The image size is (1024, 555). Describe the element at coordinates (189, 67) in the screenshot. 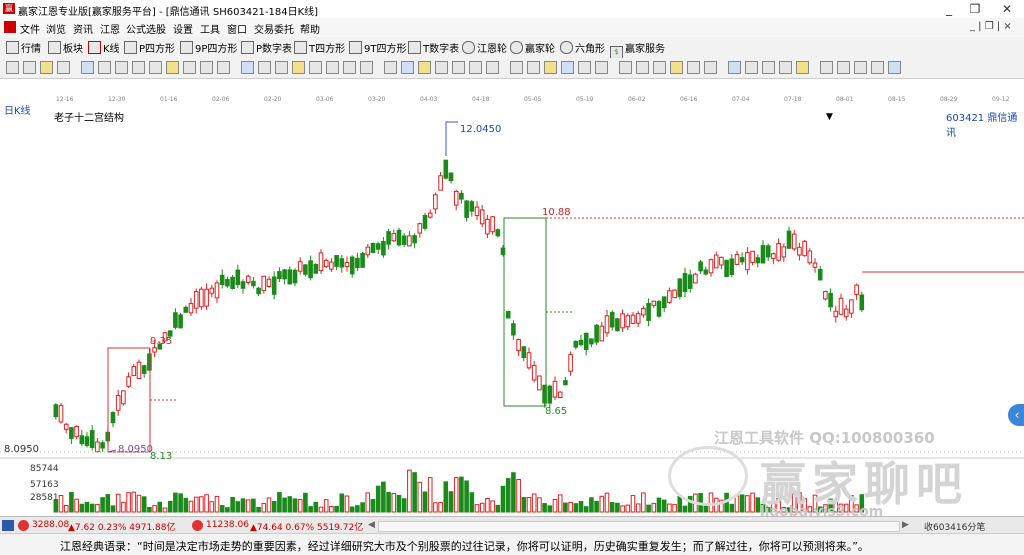

I see `arrow-up-tool-icon` at that location.